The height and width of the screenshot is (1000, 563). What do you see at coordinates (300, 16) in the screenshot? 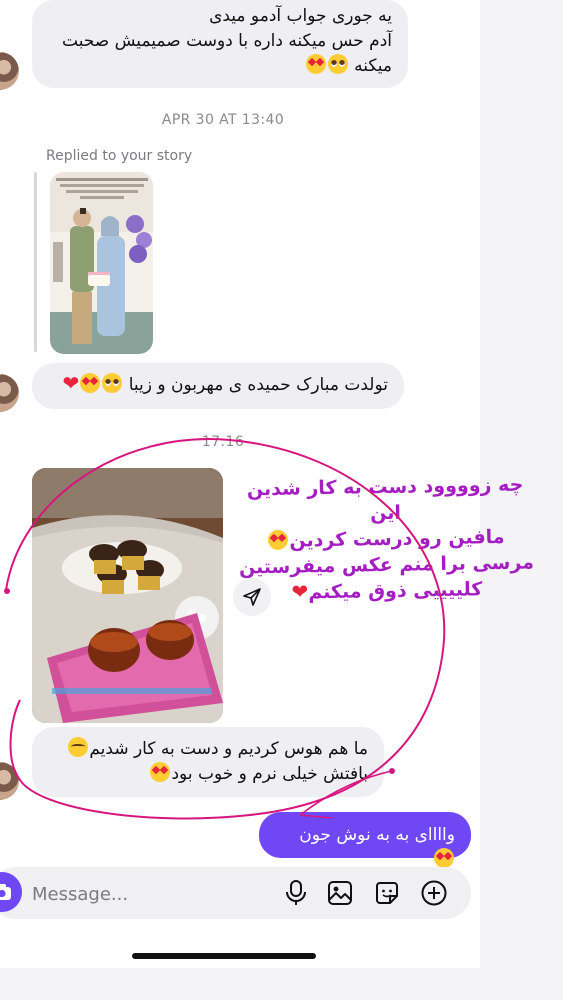
I see `message-text-line: یه جوری جواب آدمو میدی` at bounding box center [300, 16].